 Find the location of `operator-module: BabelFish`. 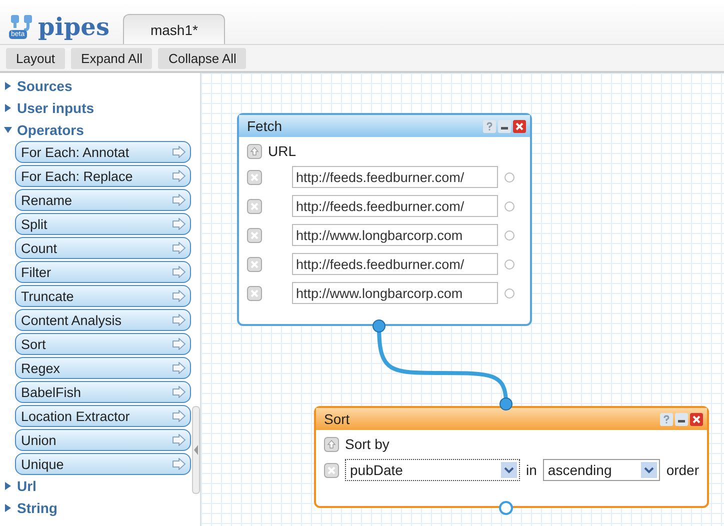

operator-module: BabelFish is located at coordinates (103, 392).